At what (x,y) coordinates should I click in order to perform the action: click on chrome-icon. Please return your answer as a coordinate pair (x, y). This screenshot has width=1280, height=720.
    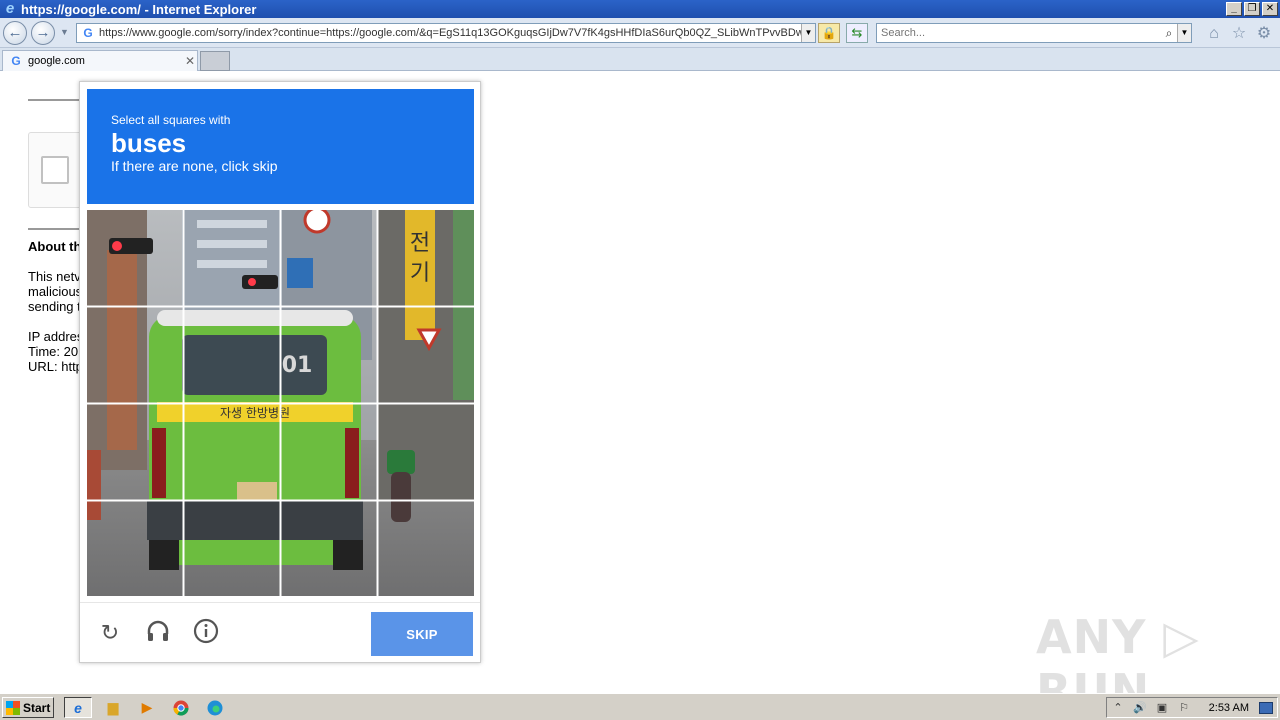
    Looking at the image, I should click on (181, 708).